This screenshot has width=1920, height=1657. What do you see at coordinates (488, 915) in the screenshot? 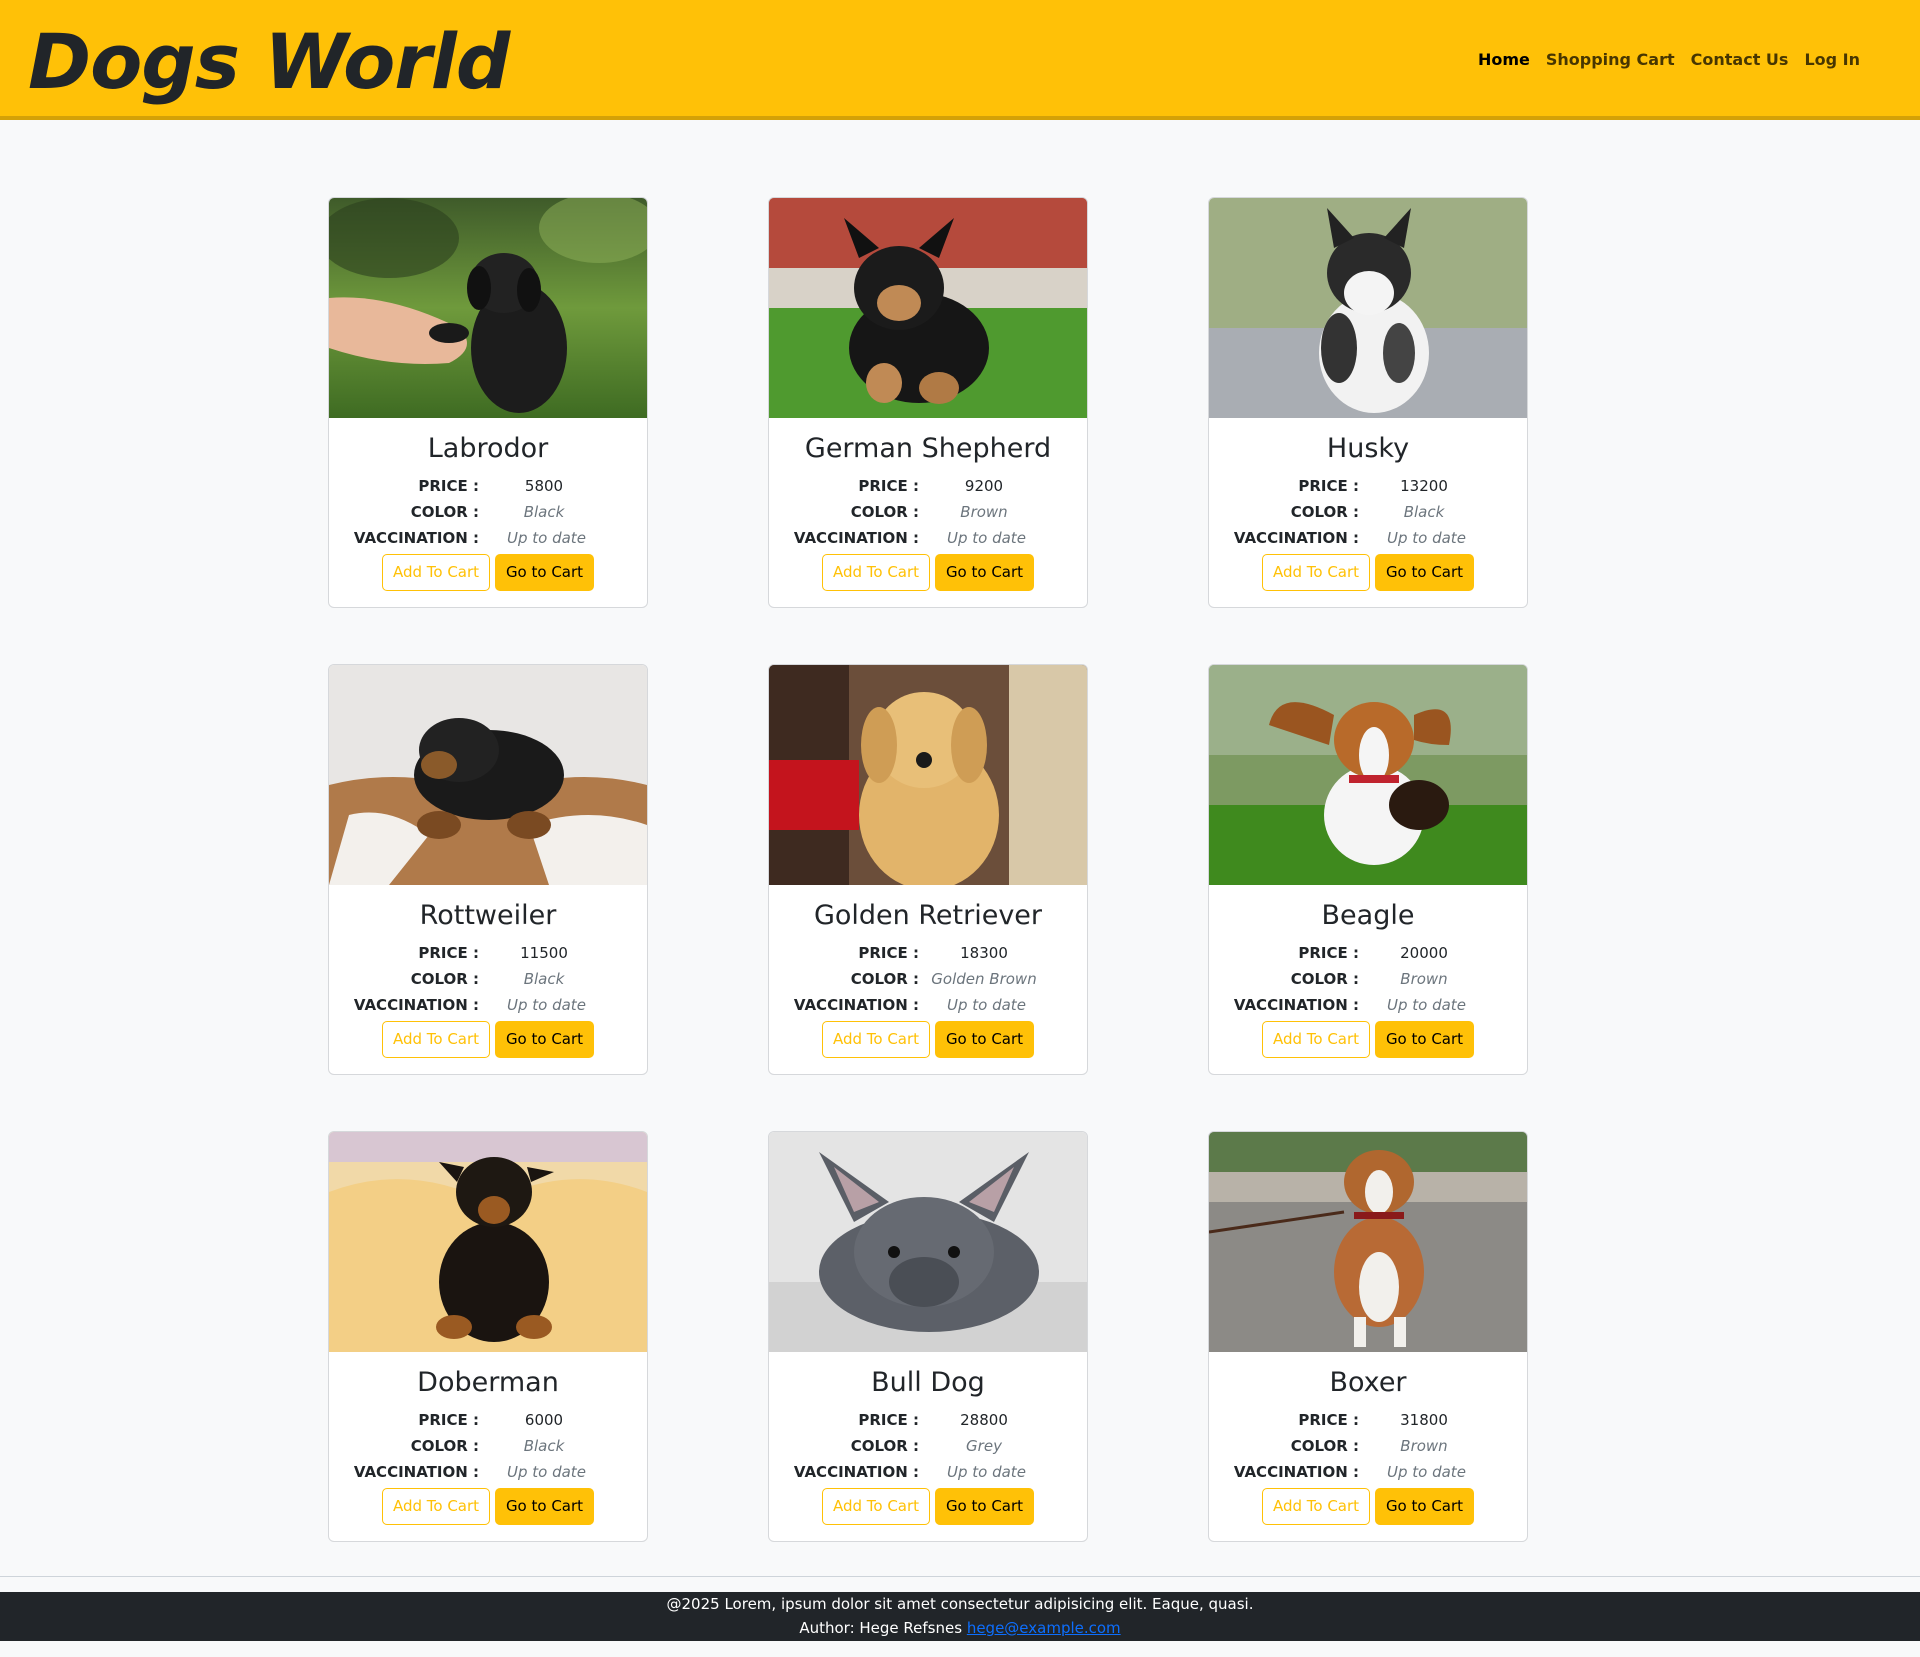
I see `dog-name: Rottweiler` at bounding box center [488, 915].